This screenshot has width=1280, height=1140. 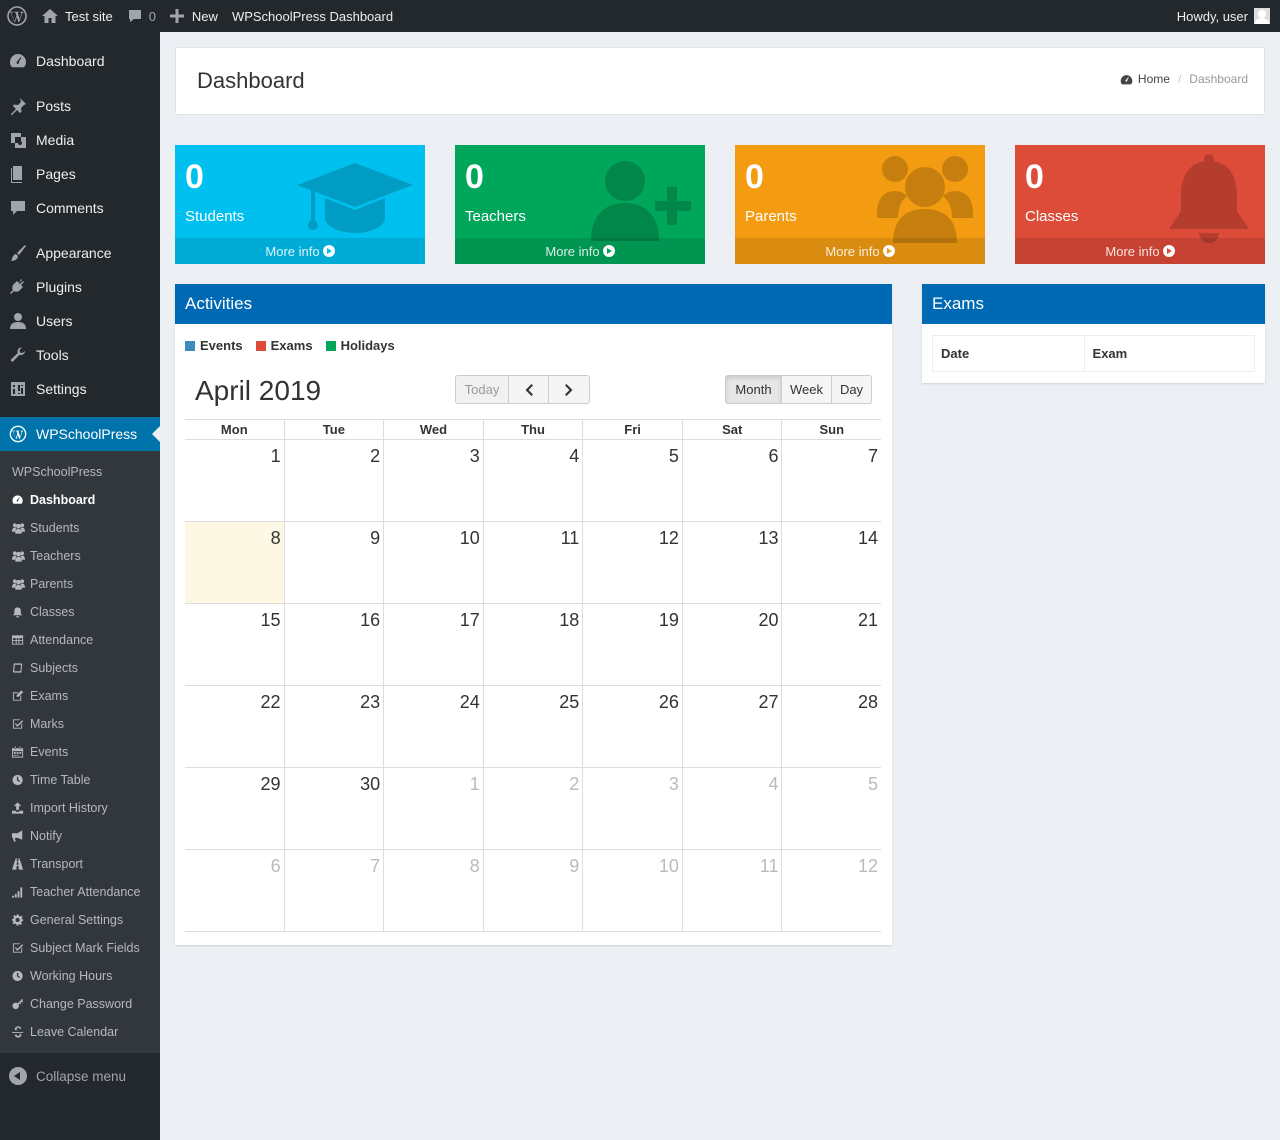 I want to click on calendar-day-cell: 16, so click(x=333, y=644).